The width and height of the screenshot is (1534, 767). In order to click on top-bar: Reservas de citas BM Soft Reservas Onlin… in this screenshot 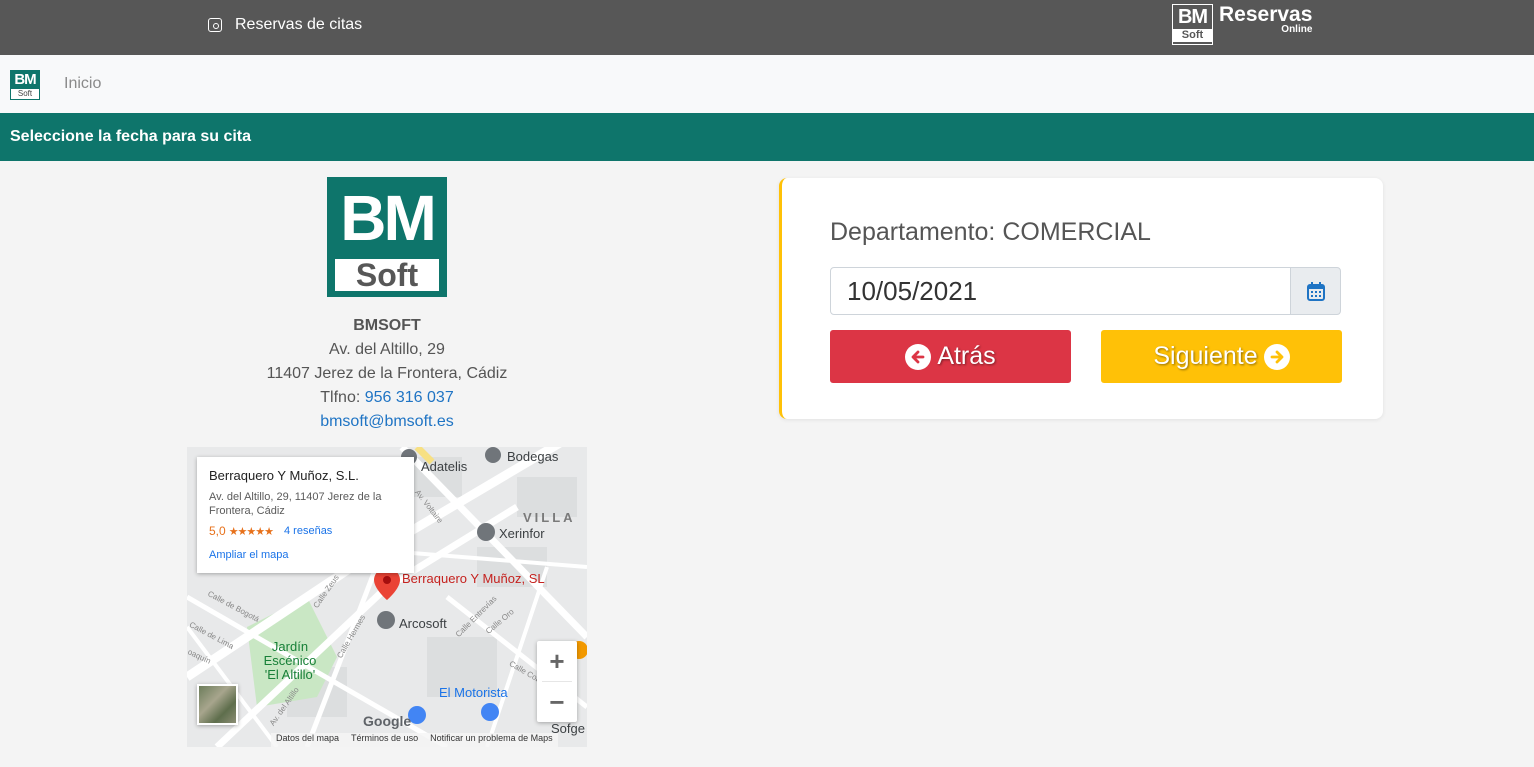, I will do `click(767, 27)`.